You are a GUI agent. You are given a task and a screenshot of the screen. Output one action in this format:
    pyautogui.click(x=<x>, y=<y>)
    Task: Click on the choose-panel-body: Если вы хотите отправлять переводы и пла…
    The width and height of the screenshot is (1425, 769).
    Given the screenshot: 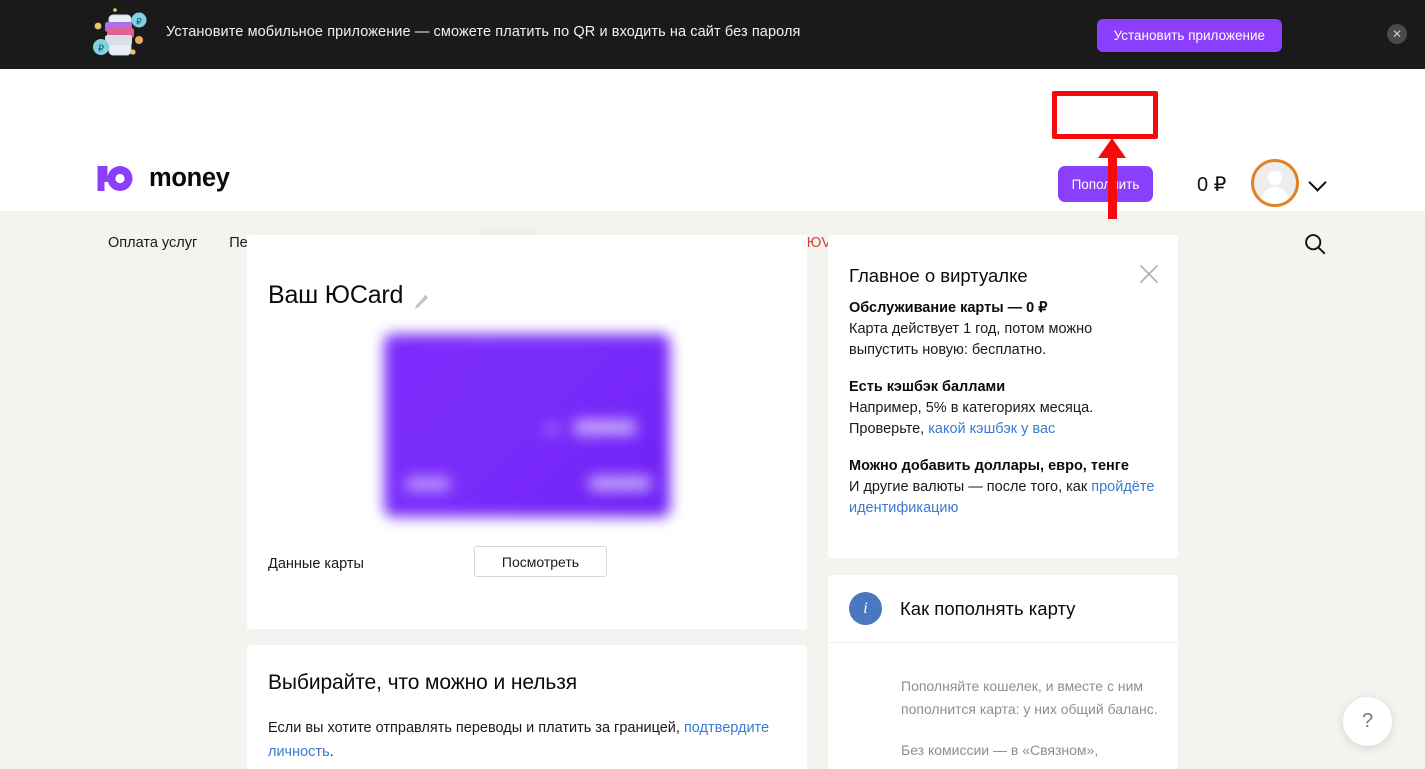 What is the action you would take?
    pyautogui.click(x=523, y=740)
    